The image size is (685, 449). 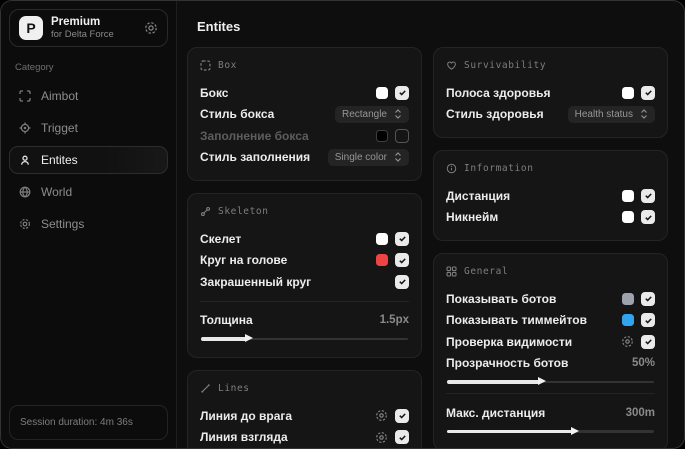 I want to click on card-title-text: Information, so click(x=499, y=168).